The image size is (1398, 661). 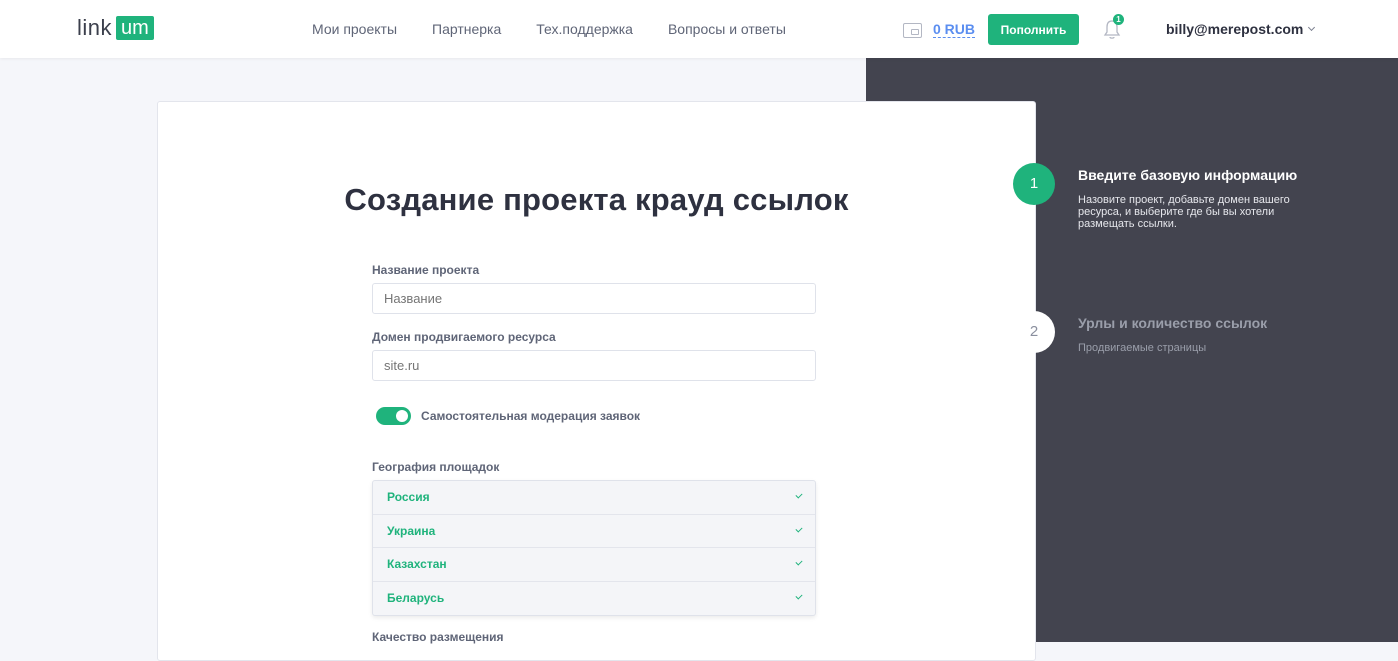 What do you see at coordinates (1312, 27) in the screenshot?
I see `chevron-down-icon` at bounding box center [1312, 27].